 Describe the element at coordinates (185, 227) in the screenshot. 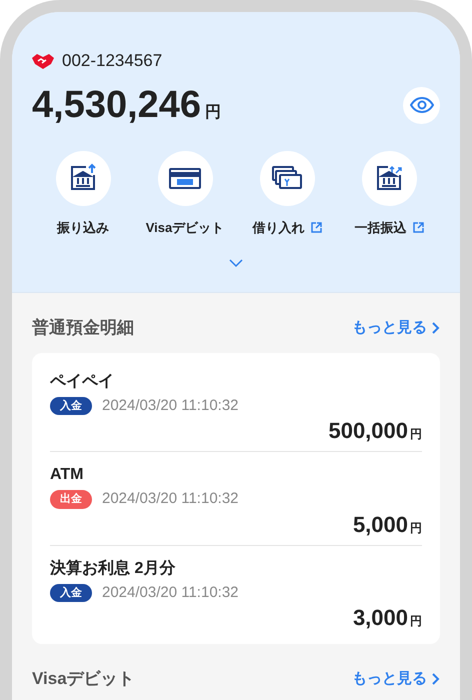

I see `action-label: Visaデビット` at that location.